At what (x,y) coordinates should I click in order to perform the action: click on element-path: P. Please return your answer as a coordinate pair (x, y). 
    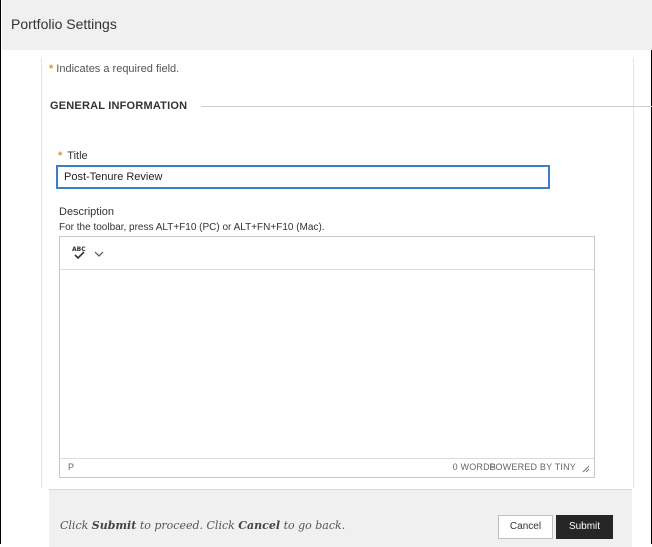
    Looking at the image, I should click on (71, 467).